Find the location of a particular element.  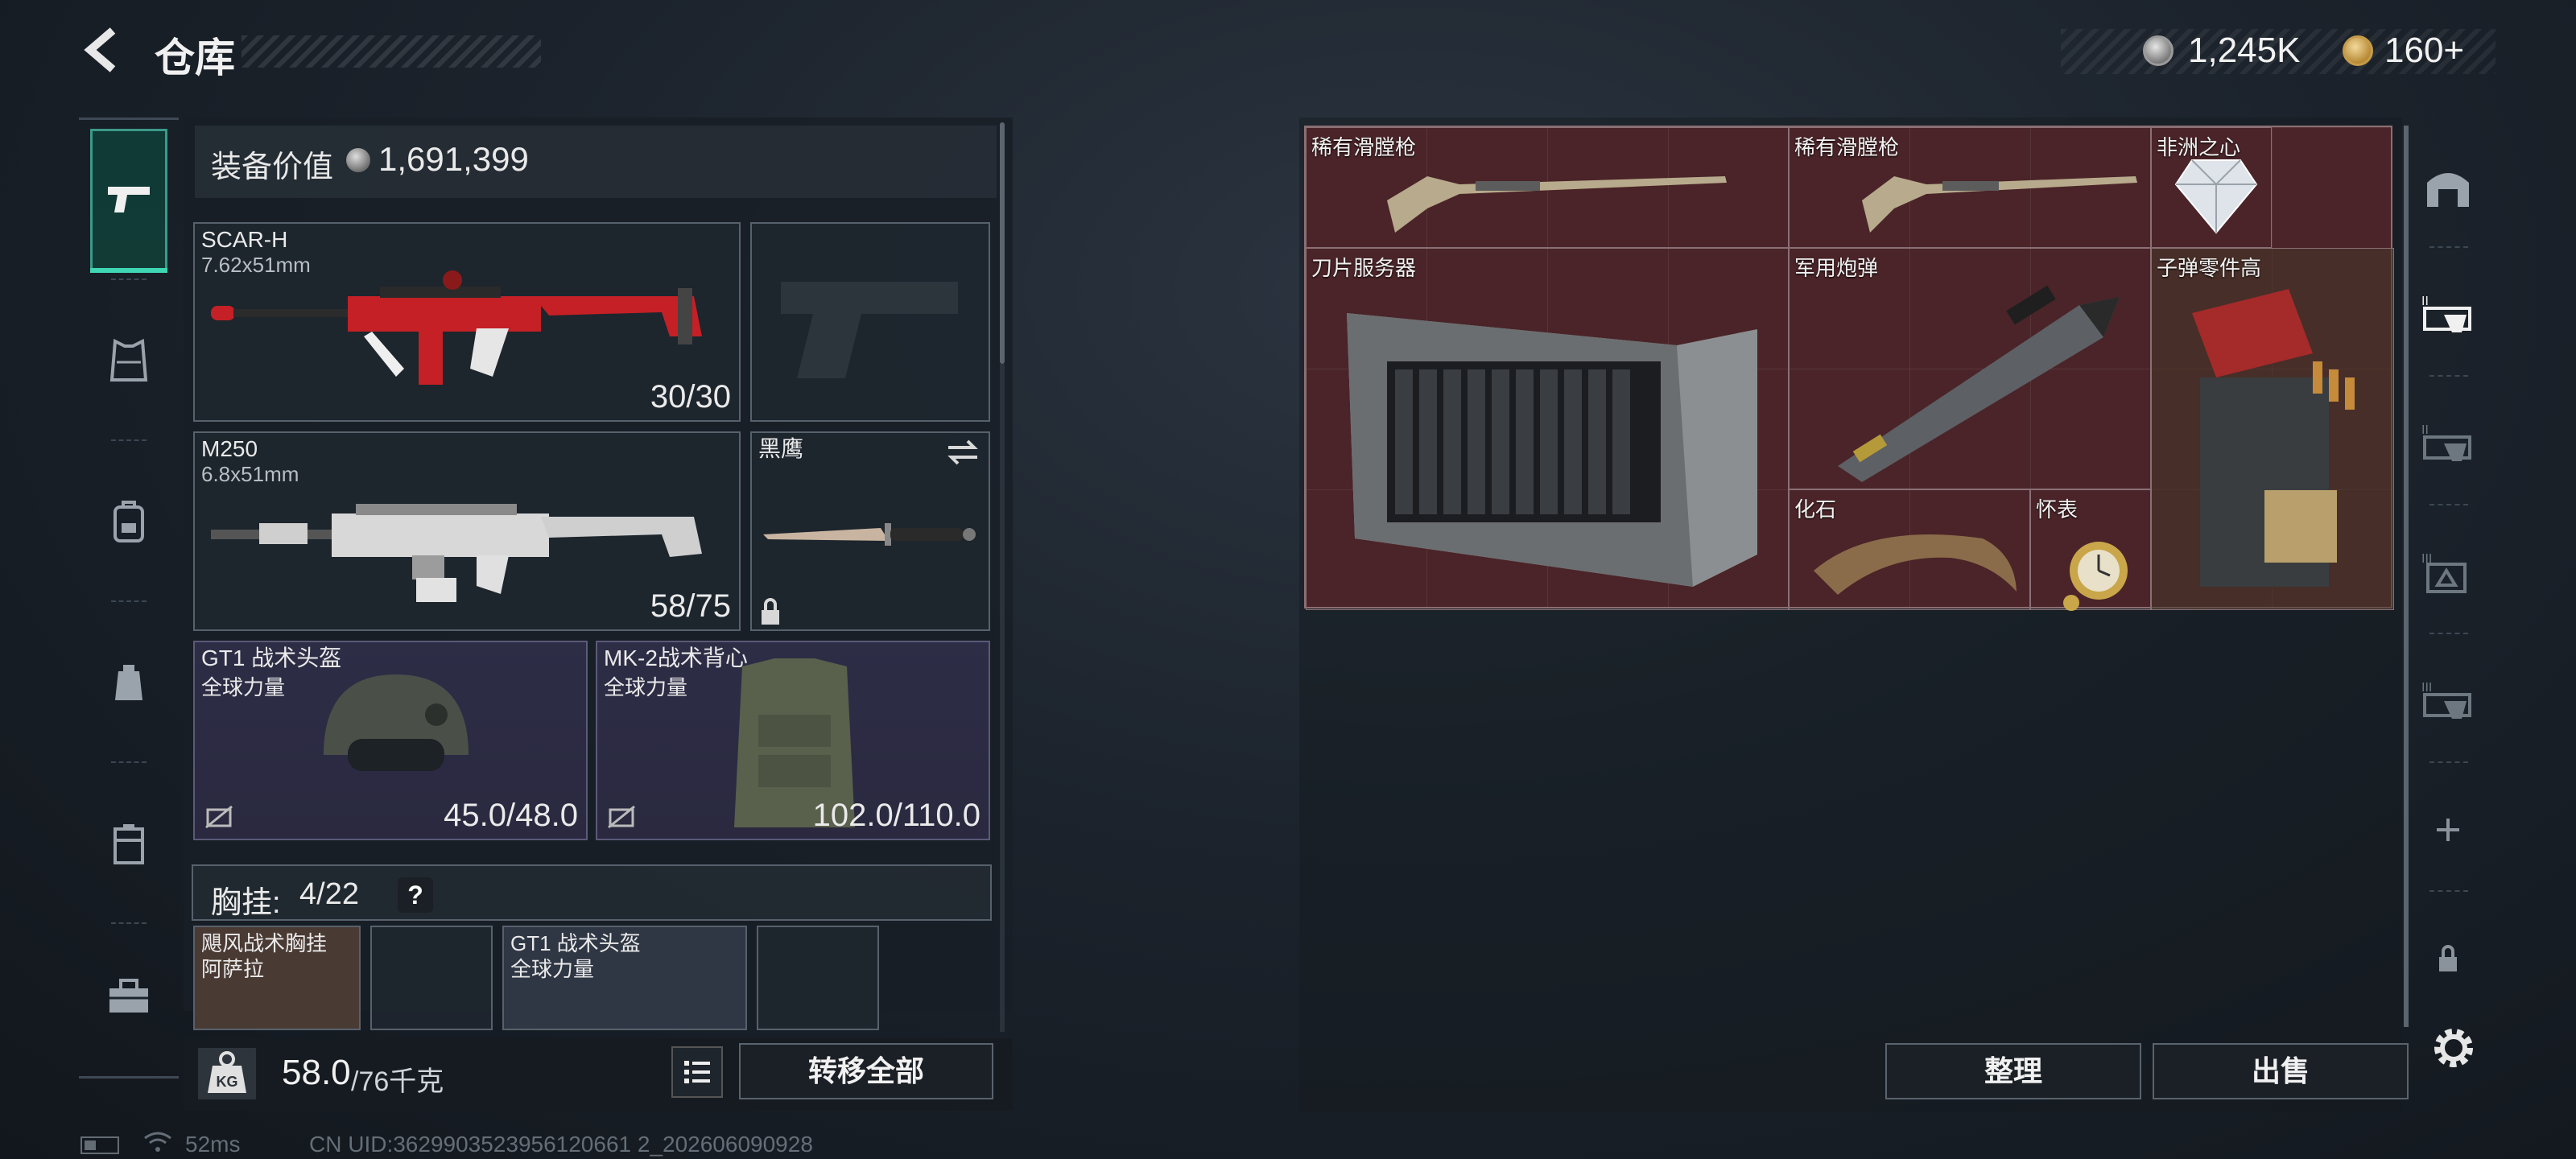

storage-item: 子弹零件高 is located at coordinates (2272, 429).